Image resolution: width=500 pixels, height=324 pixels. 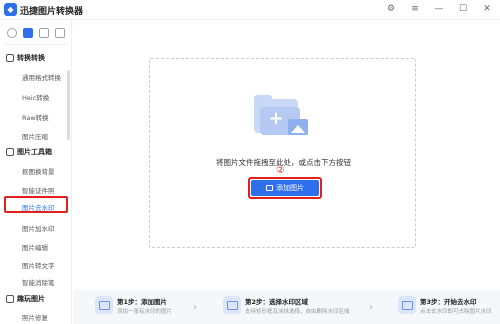 I want to click on window-controls: ⚙ ≡ — ☐ ✕, so click(x=439, y=9).